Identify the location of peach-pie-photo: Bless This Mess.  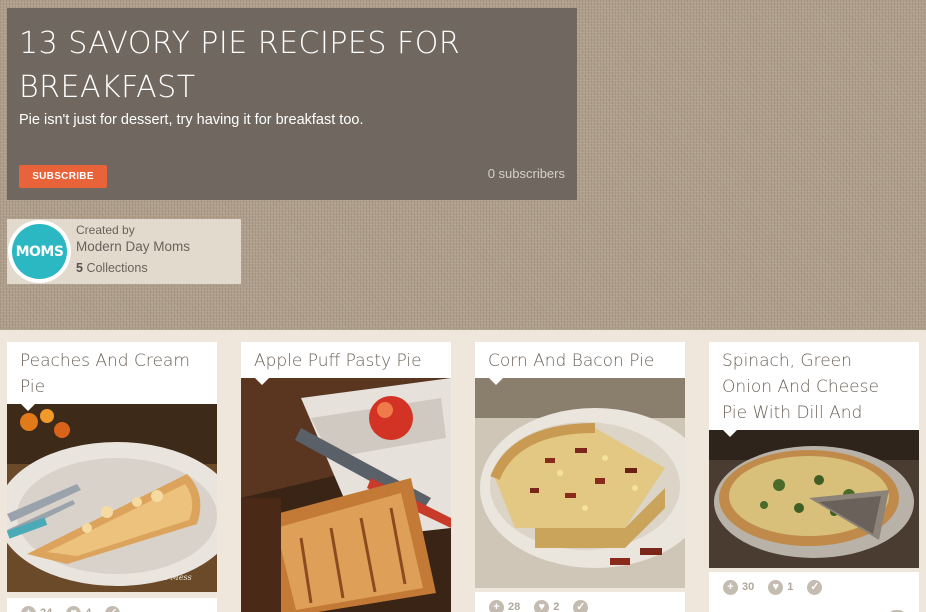
(112, 498).